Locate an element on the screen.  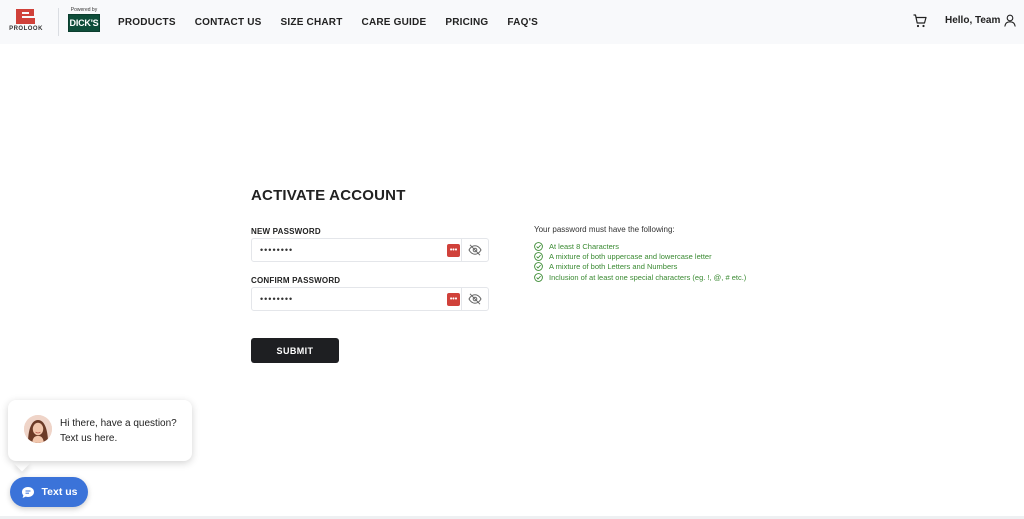
powered-by-badge: Powered by DICK'S is located at coordinates (84, 21).